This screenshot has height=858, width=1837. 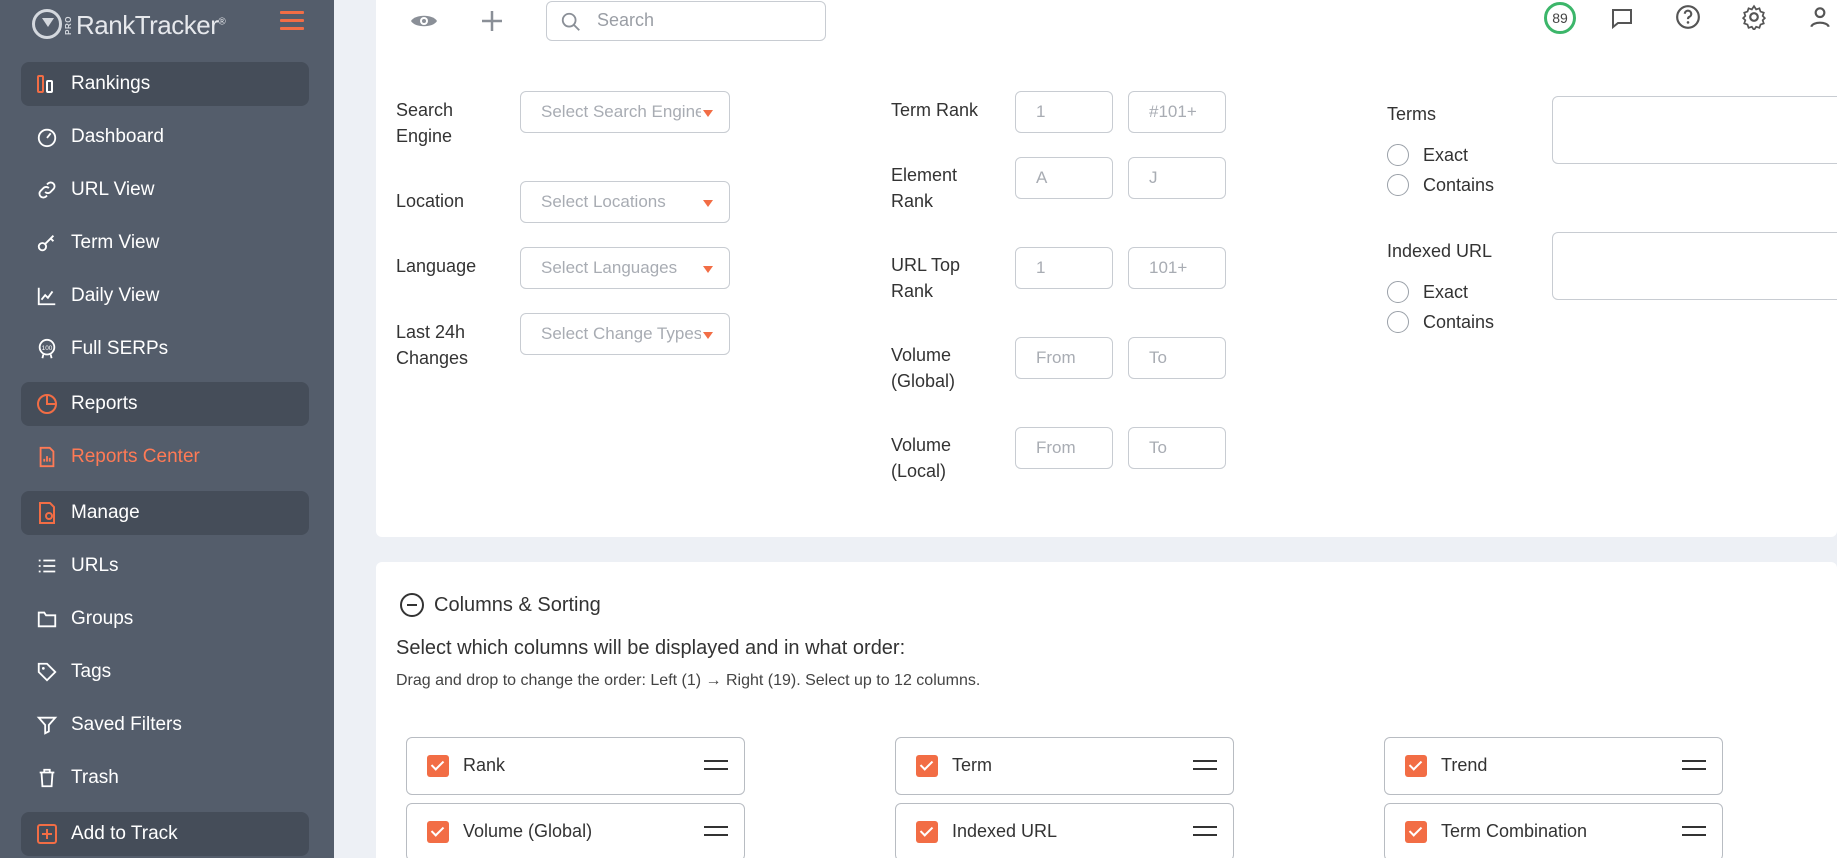 What do you see at coordinates (575, 830) in the screenshot?
I see `column-item-volume-global: Volume (Global)` at bounding box center [575, 830].